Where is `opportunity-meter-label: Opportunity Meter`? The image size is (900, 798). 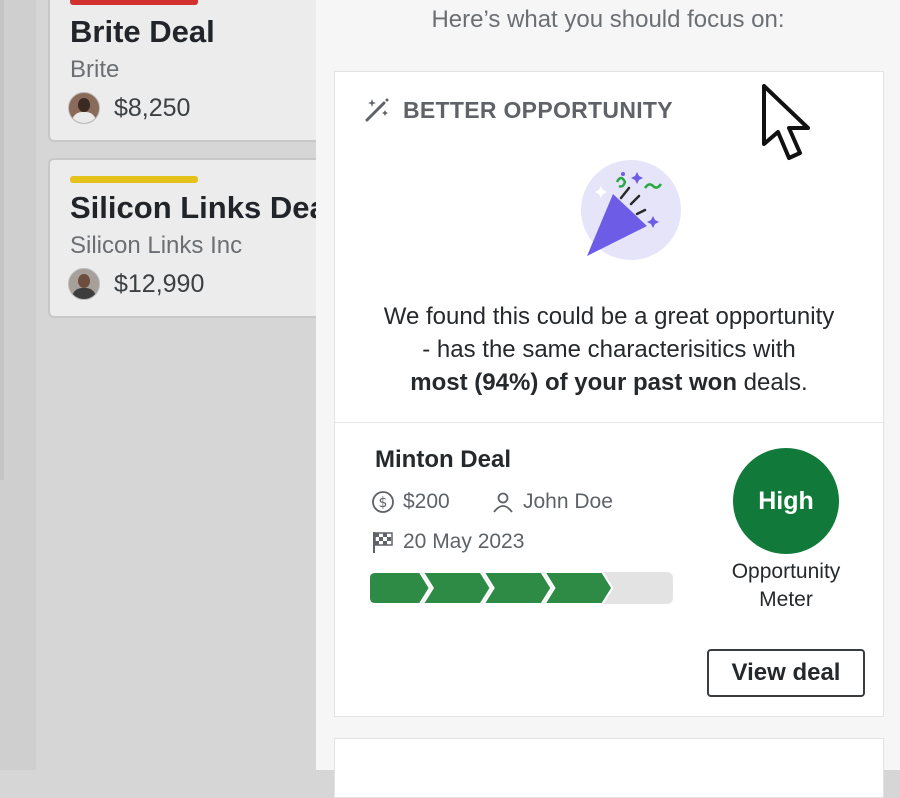
opportunity-meter-label: Opportunity Meter is located at coordinates (786, 585).